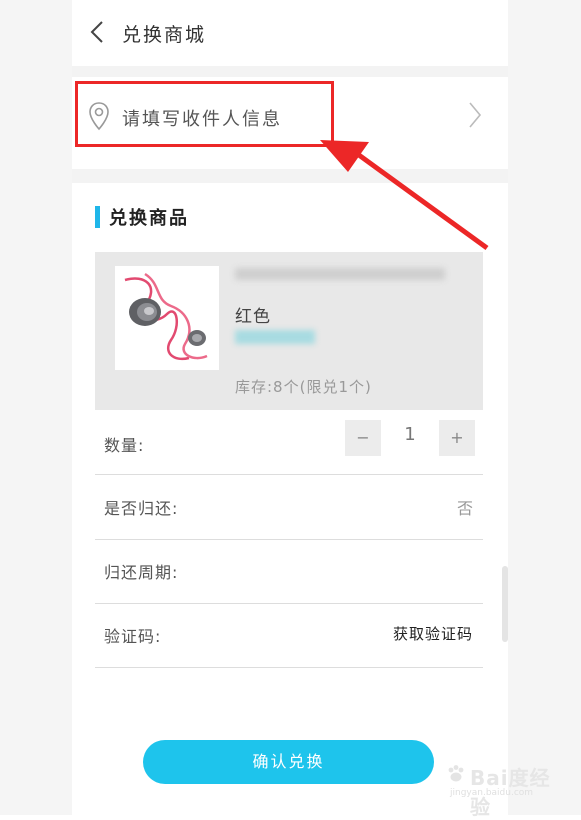  What do you see at coordinates (98, 32) in the screenshot?
I see `chevron-left-icon` at bounding box center [98, 32].